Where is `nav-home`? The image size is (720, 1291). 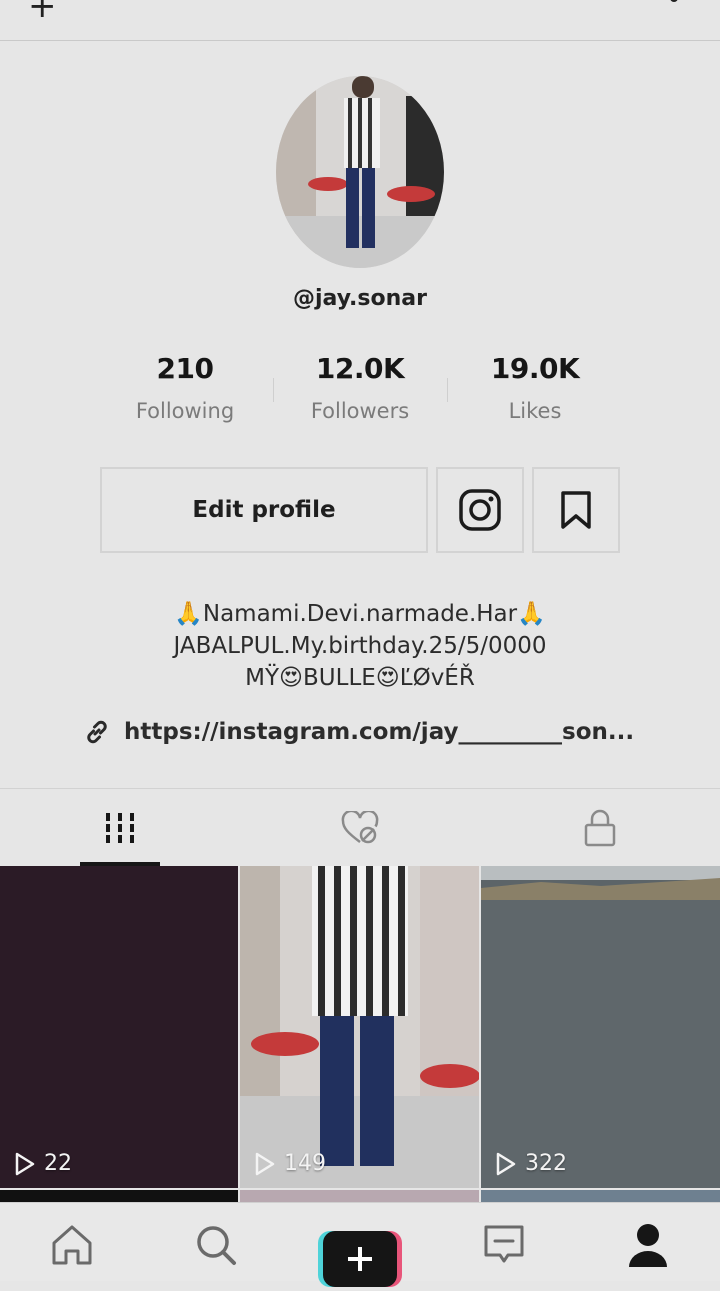
nav-home is located at coordinates (72, 1242).